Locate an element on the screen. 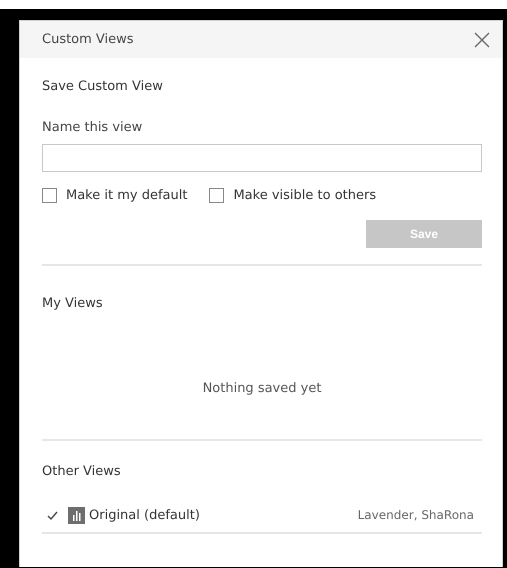 Image resolution: width=507 pixels, height=568 pixels. empty-message: Nothing saved yet is located at coordinates (262, 388).